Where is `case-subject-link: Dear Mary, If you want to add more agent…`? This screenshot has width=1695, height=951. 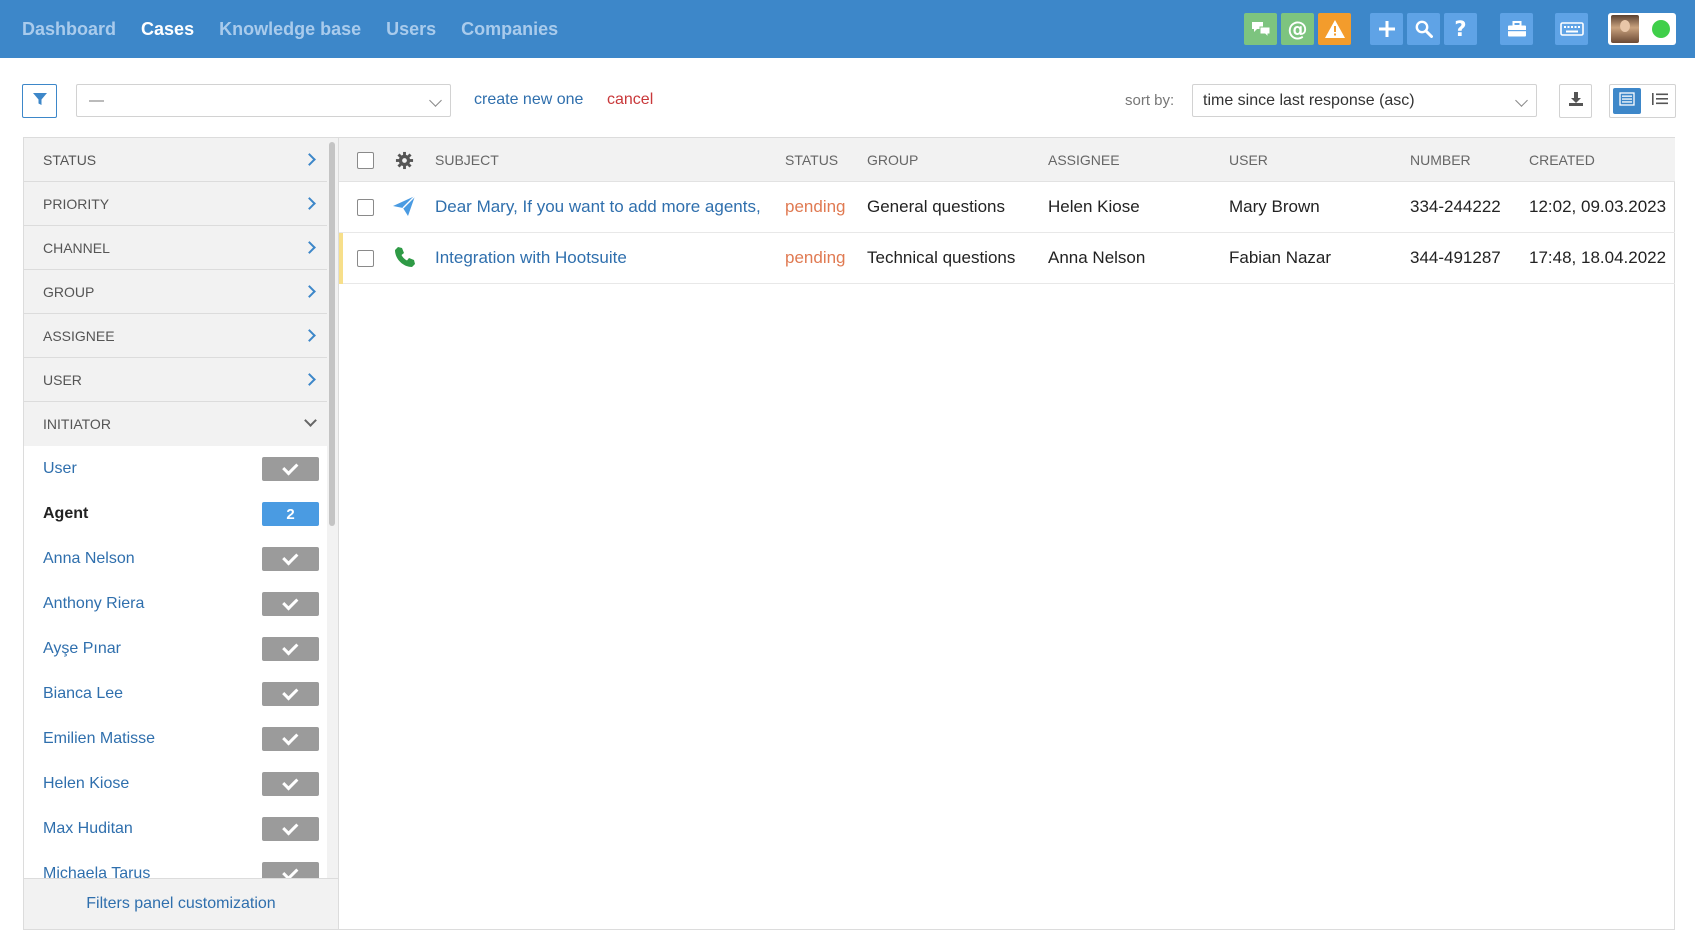 case-subject-link: Dear Mary, If you want to add more agent… is located at coordinates (598, 207).